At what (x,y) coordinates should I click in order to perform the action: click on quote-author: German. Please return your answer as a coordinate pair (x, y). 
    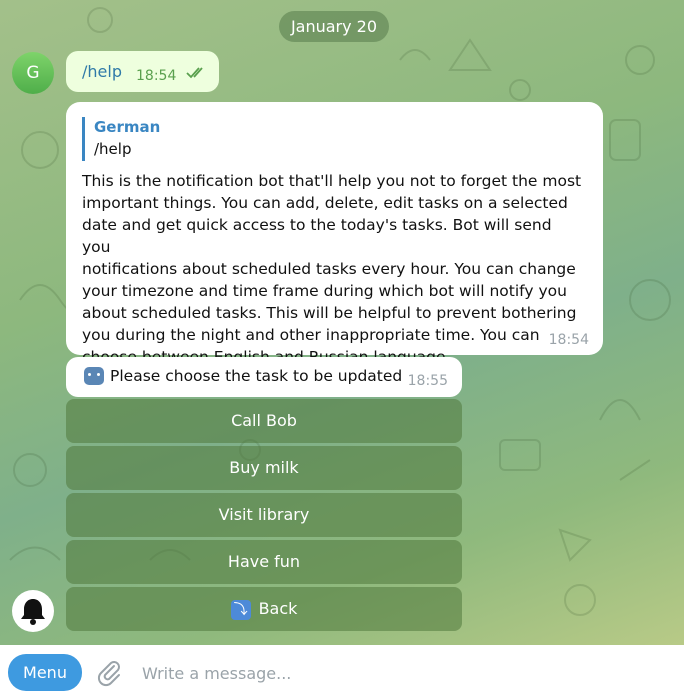
    Looking at the image, I should click on (127, 127).